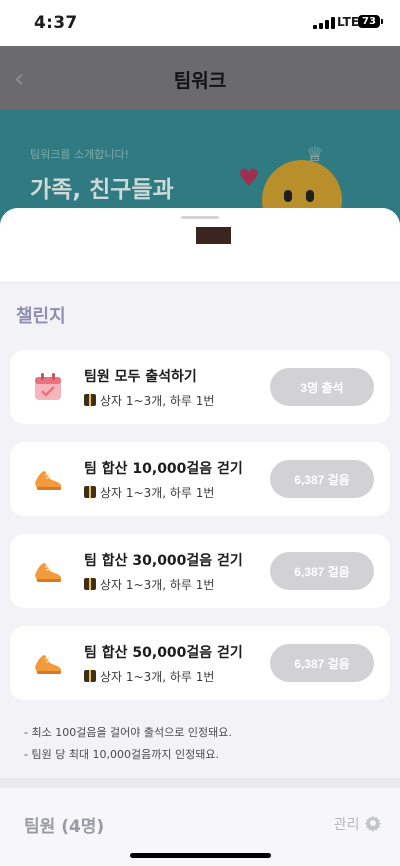  Describe the element at coordinates (200, 571) in the screenshot. I see `challenge-card: 팀 합산 30,000걸음 걷기 상자 1~3개, 하루 1번 6,387 걸음` at that location.